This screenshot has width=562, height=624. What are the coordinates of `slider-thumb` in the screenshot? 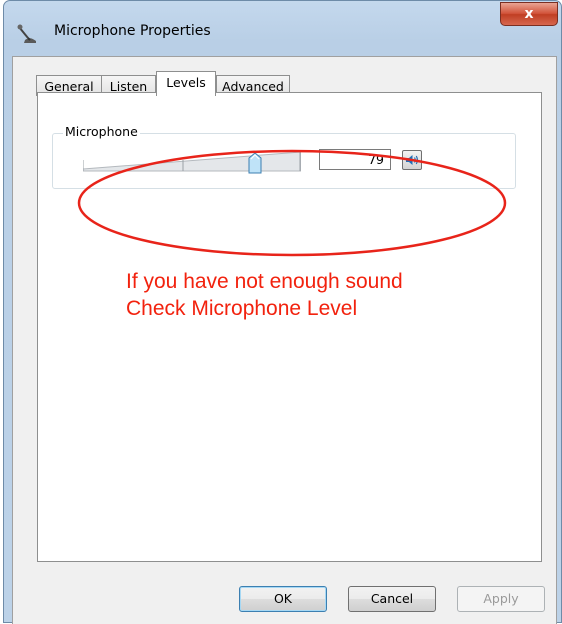 It's located at (255, 163).